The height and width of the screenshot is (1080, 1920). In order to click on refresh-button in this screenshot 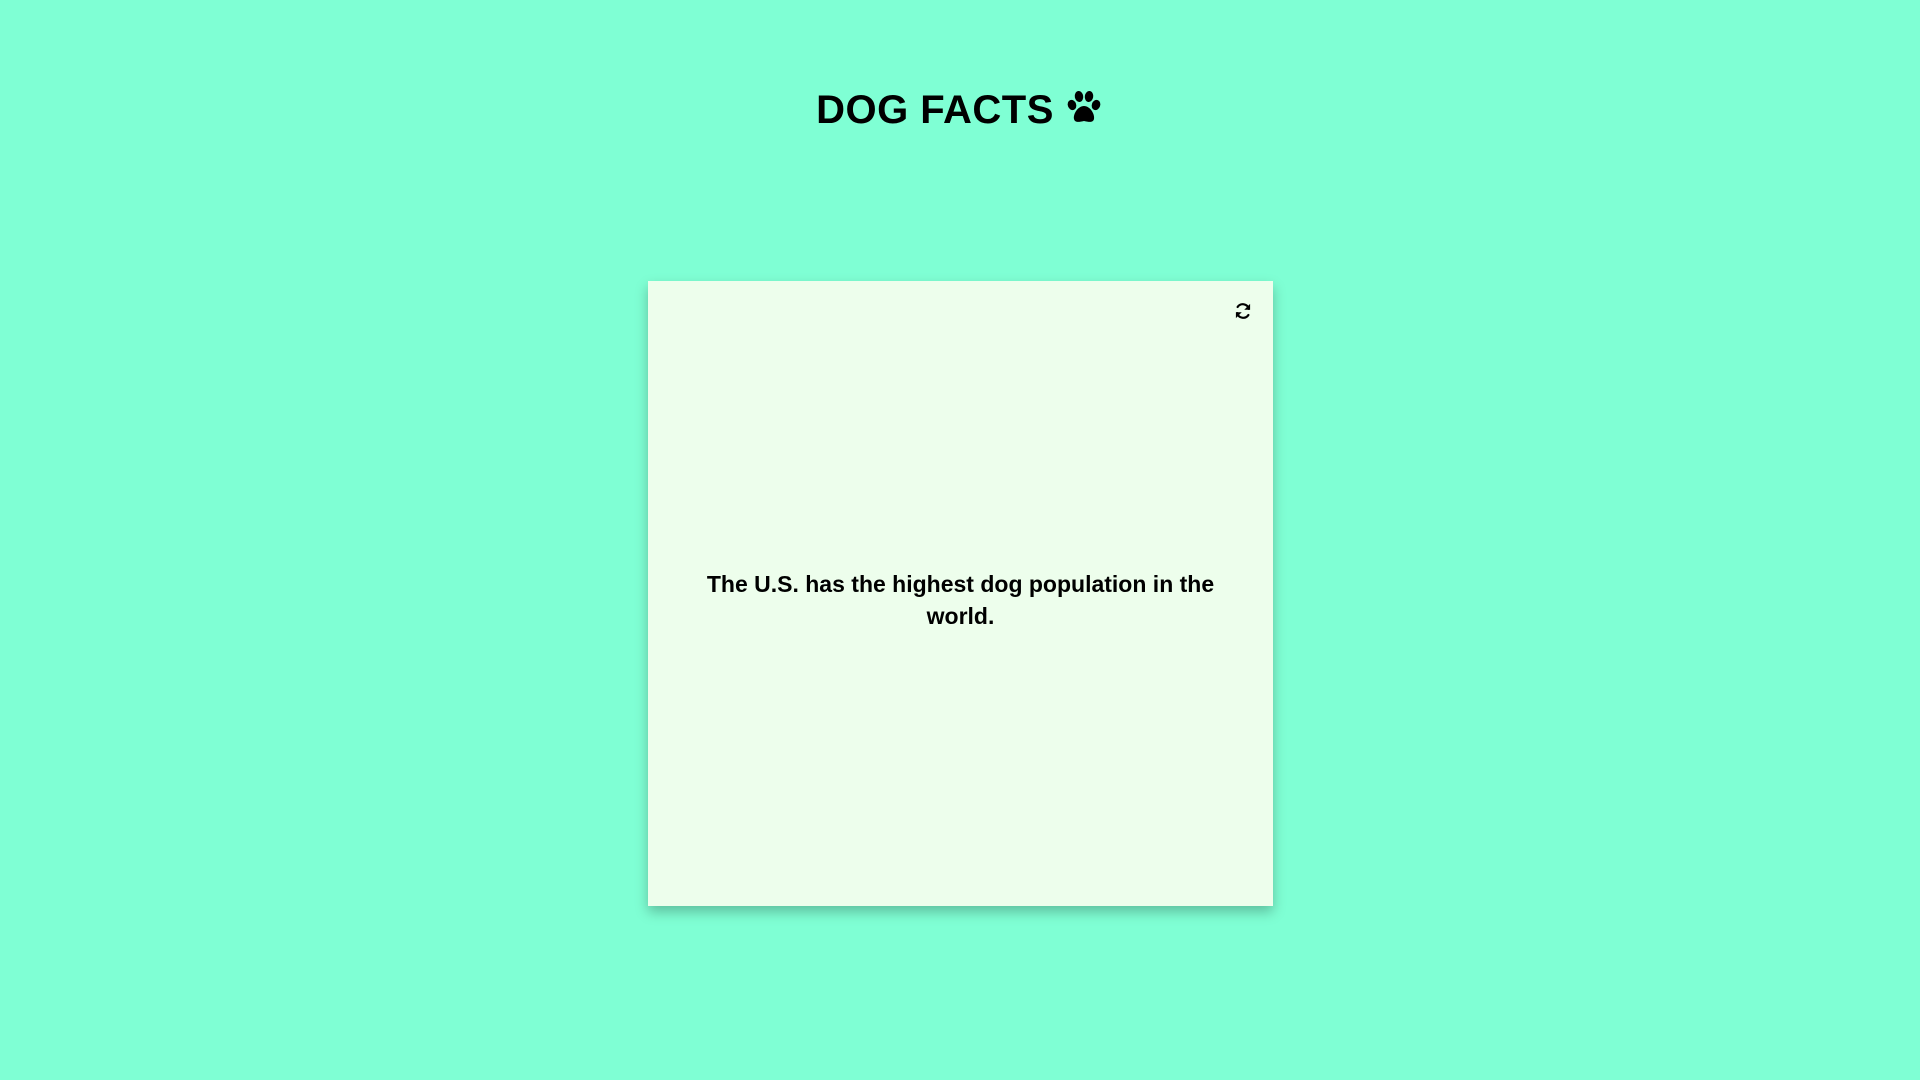, I will do `click(1243, 311)`.